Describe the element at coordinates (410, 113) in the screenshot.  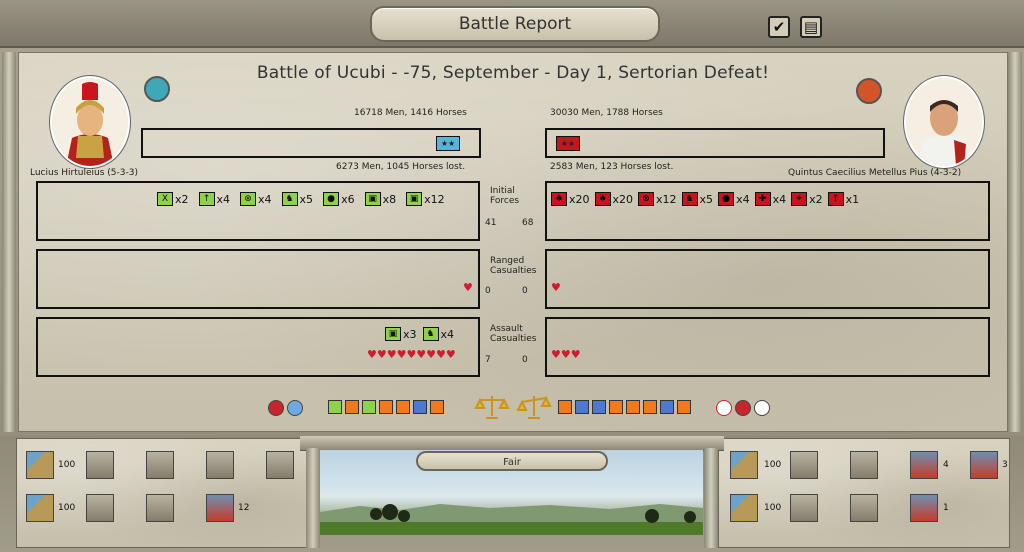
I see `left-men-horses: 16718 Men, 1416 Horses` at that location.